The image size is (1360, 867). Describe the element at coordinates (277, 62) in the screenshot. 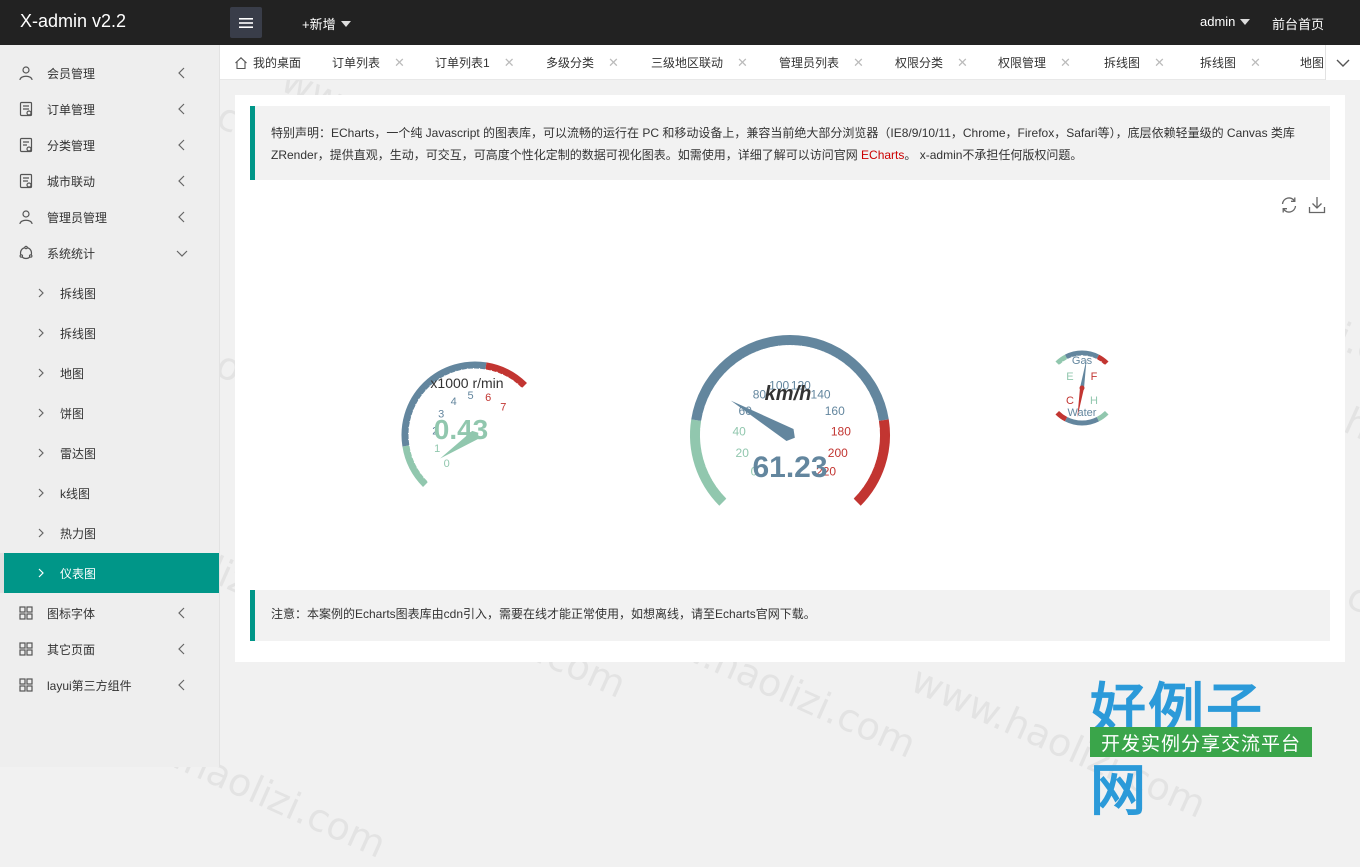

I see `tab-label: 我的桌面` at that location.